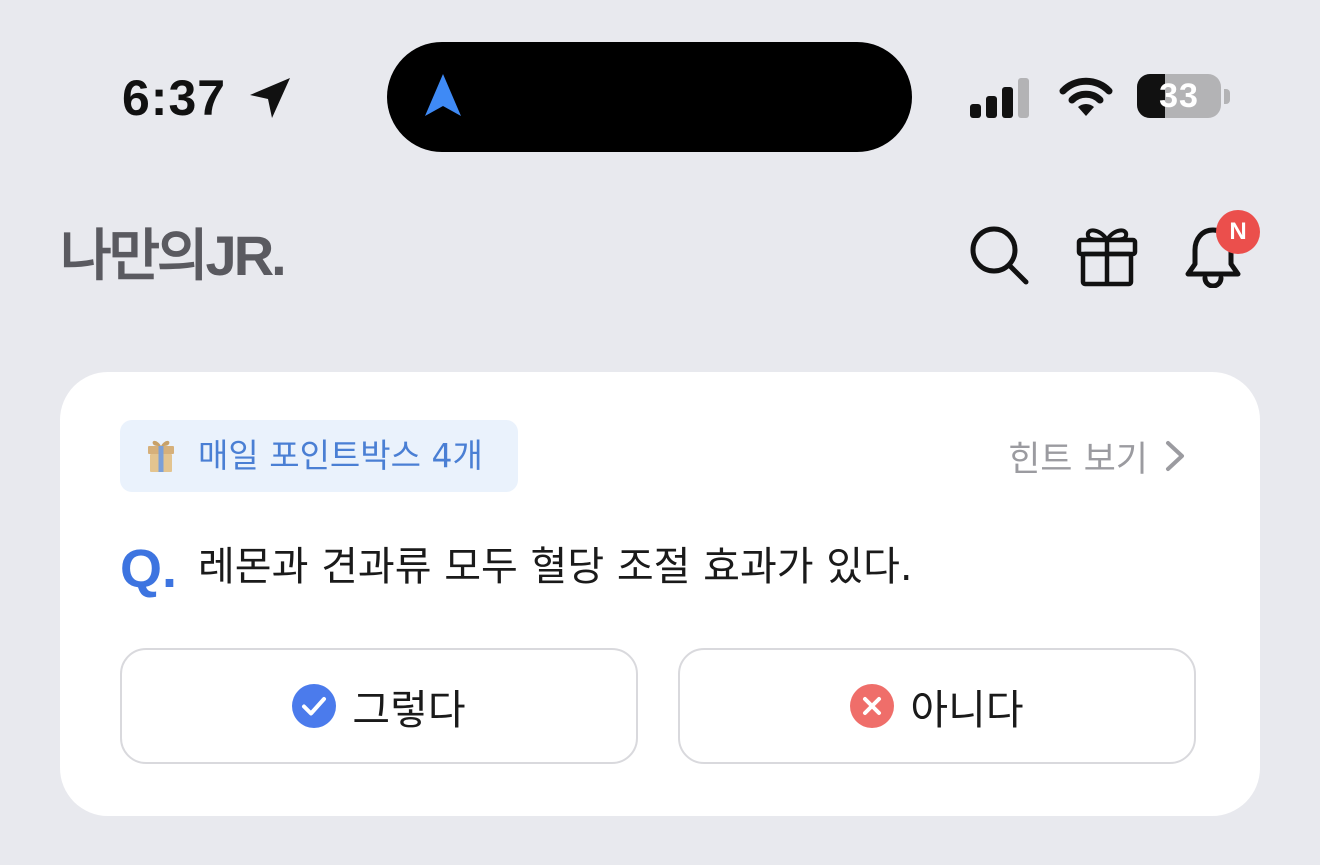 The height and width of the screenshot is (865, 1320). I want to click on daily-points-badge: 매일 포인트박스 4개, so click(319, 456).